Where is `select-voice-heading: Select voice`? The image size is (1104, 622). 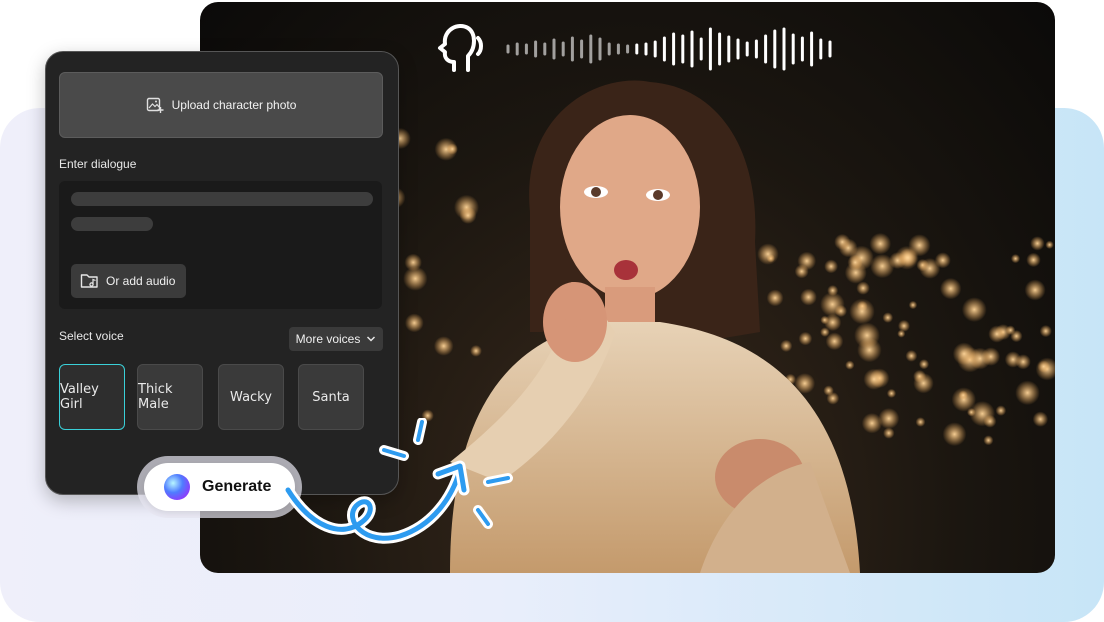
select-voice-heading: Select voice is located at coordinates (91, 336).